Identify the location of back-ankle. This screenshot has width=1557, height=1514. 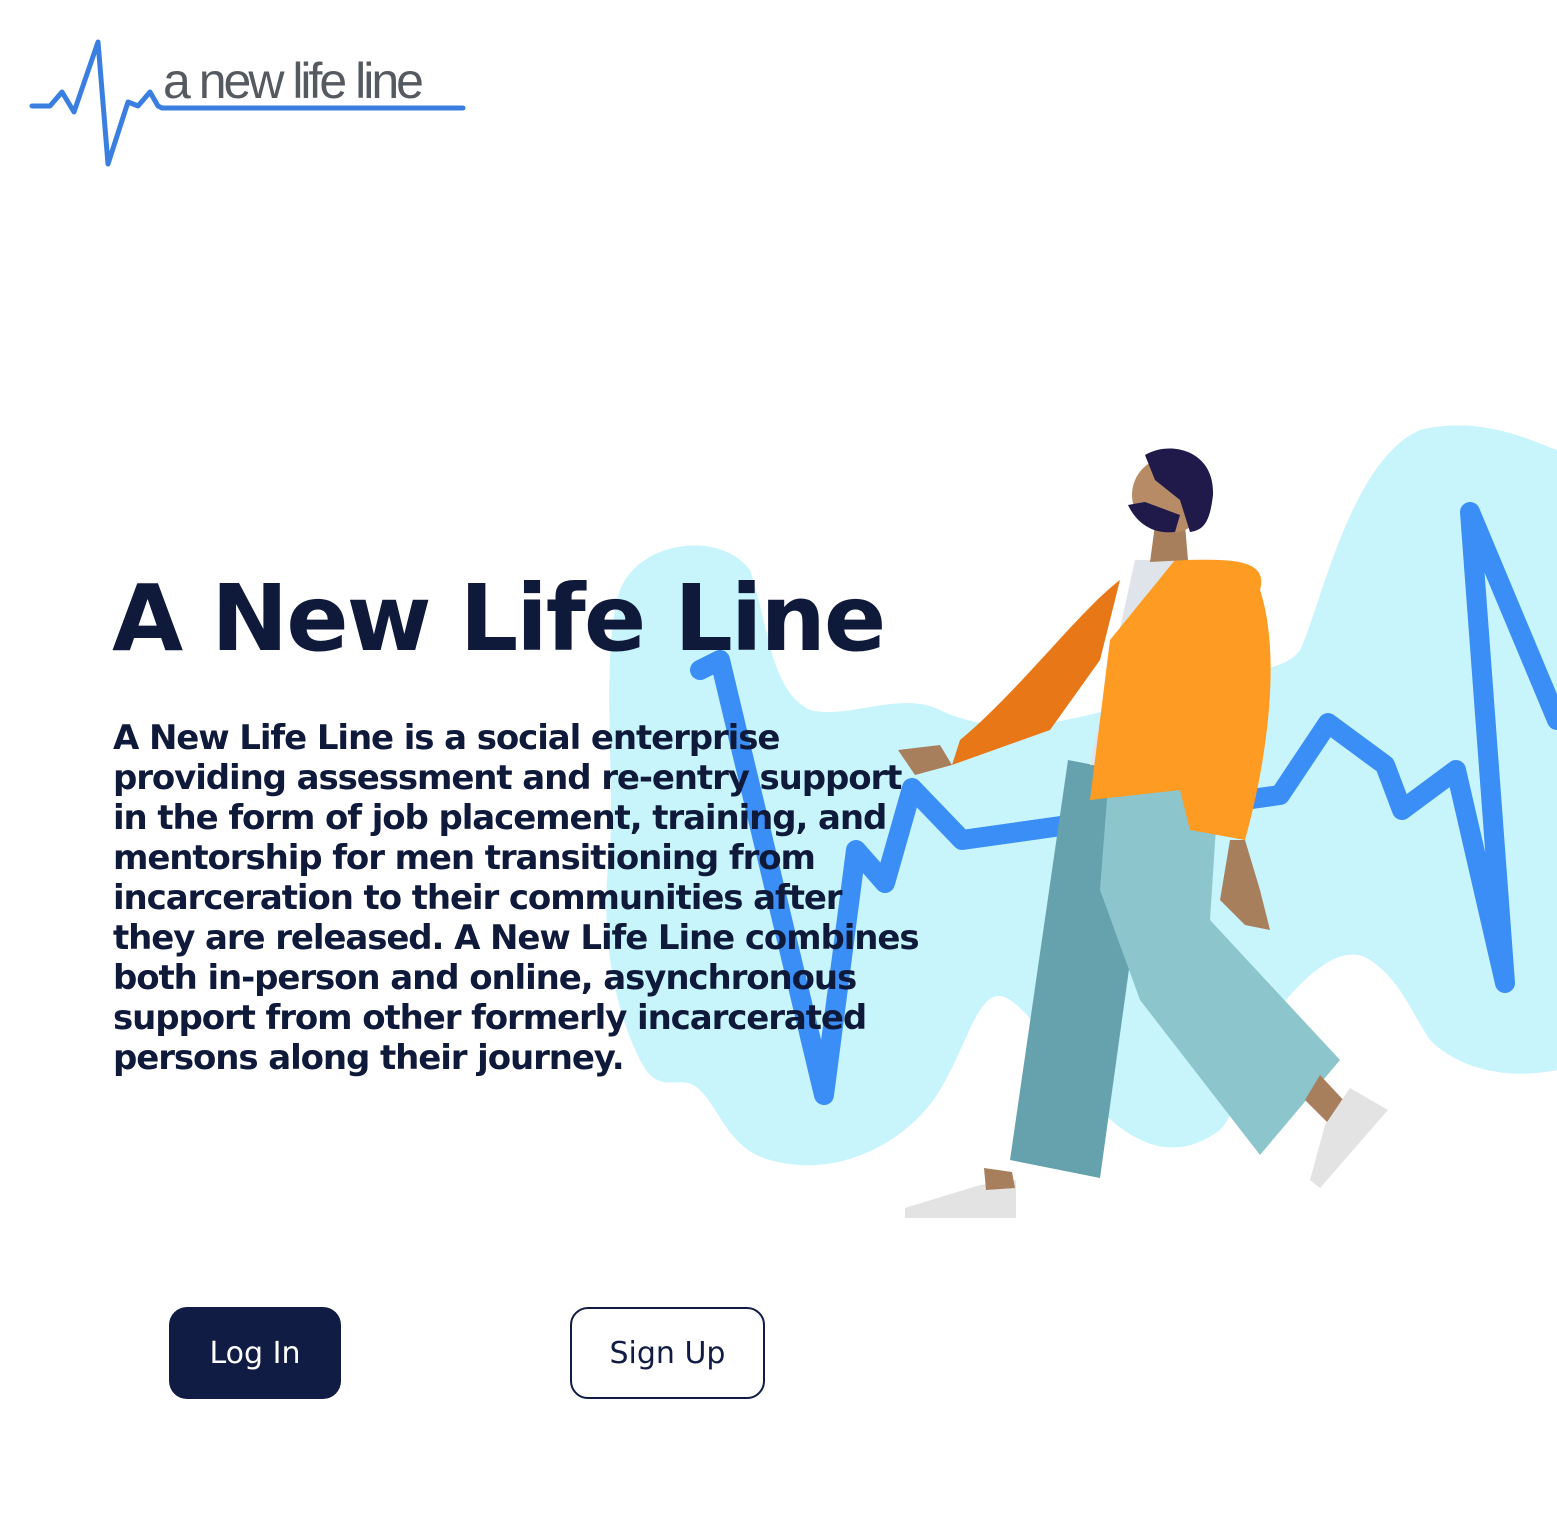
(999, 1179).